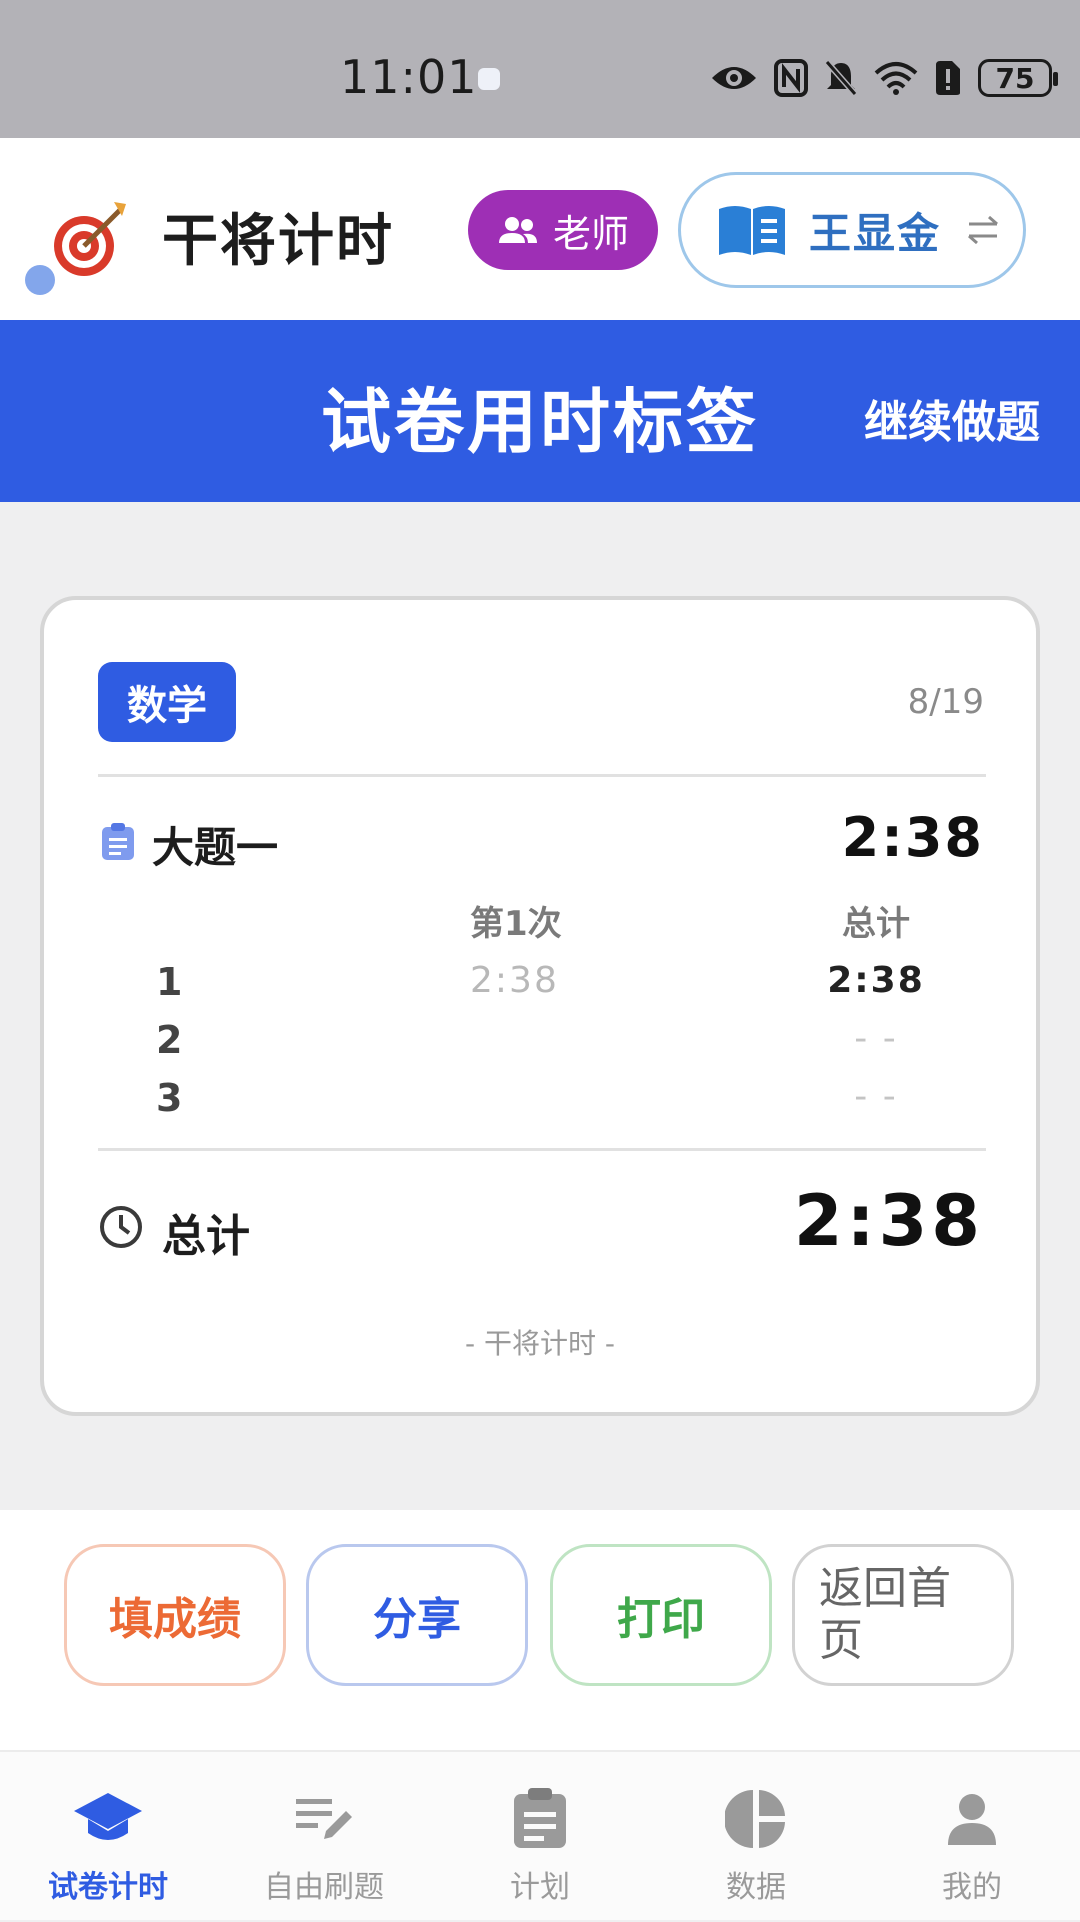  I want to click on tab-profile: 我的, so click(972, 1837).